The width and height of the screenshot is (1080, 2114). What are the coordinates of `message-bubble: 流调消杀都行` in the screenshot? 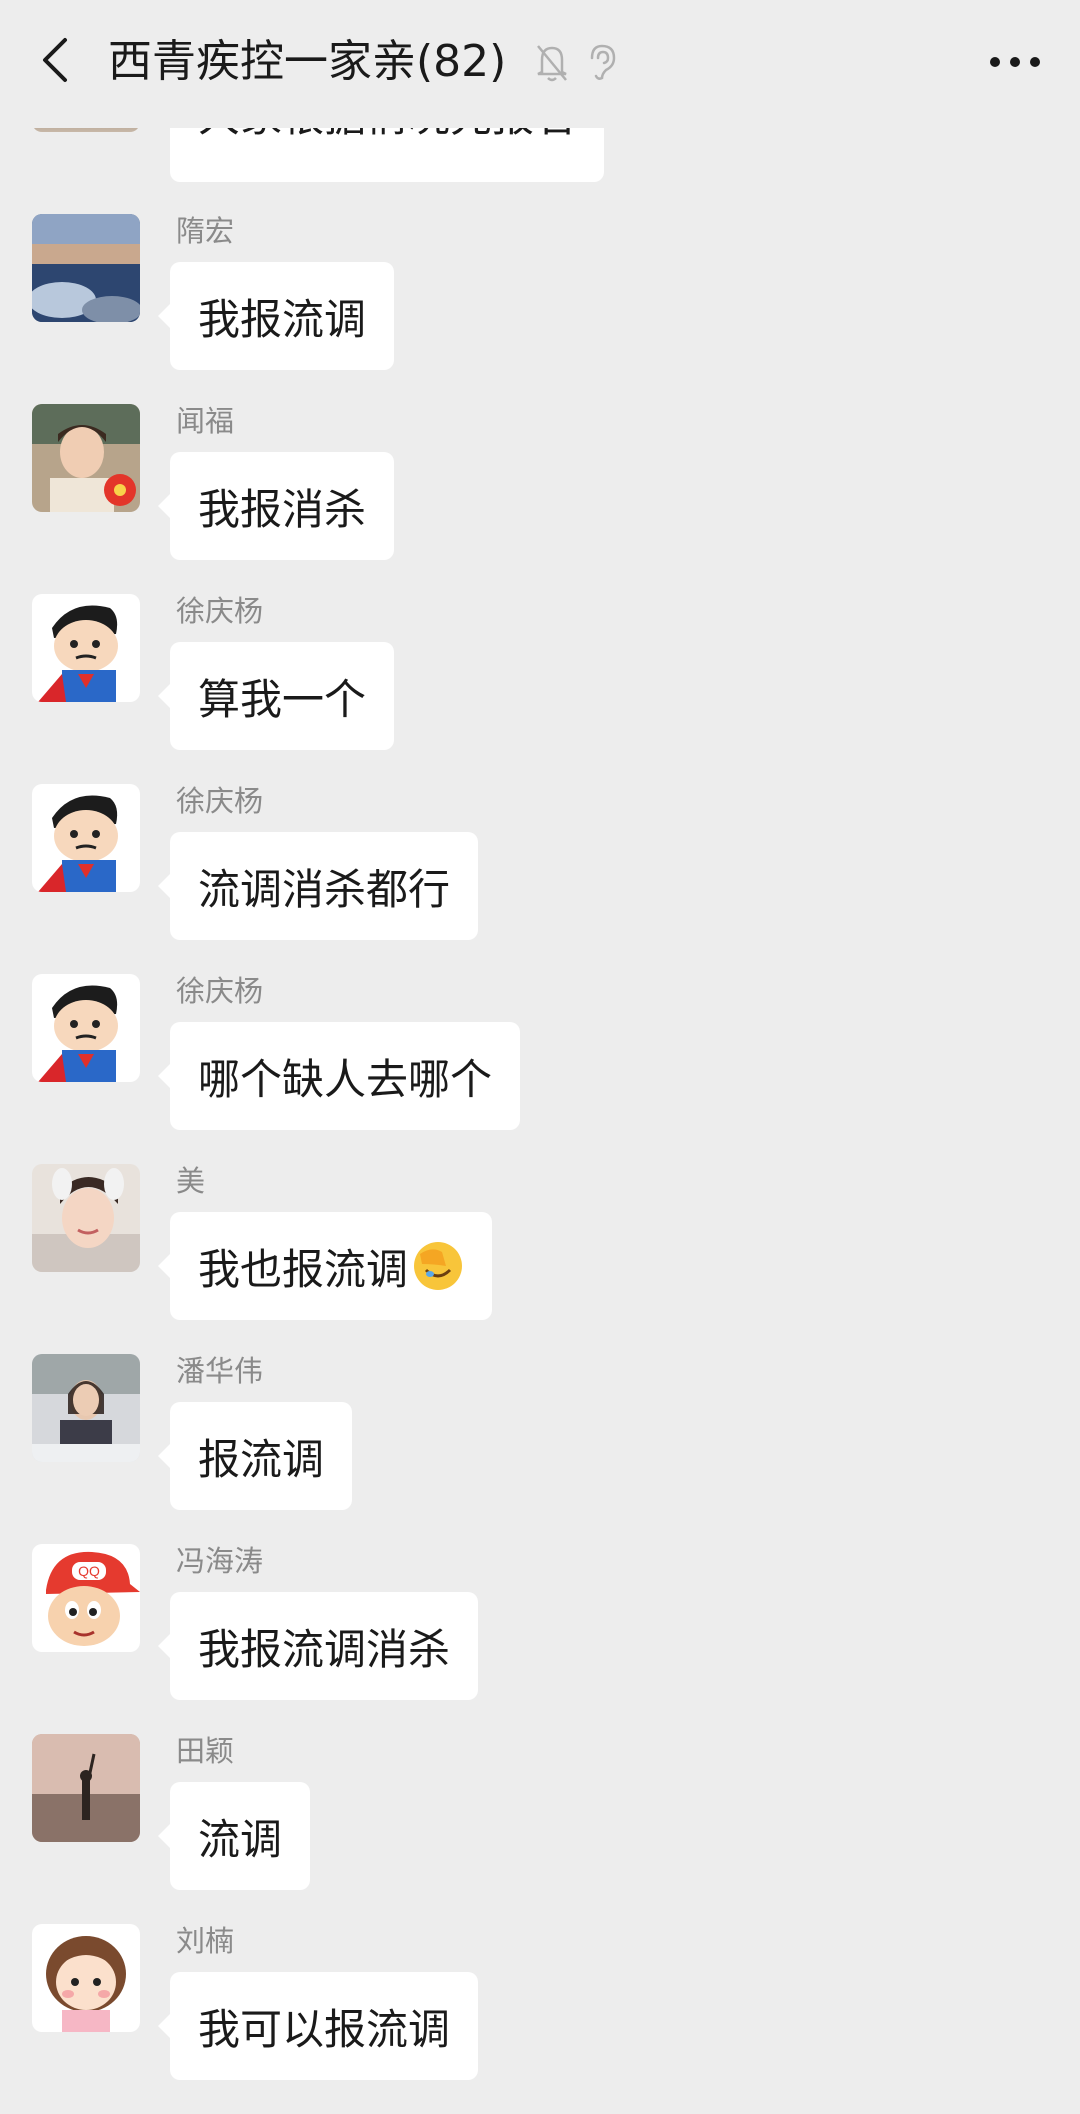 It's located at (318, 886).